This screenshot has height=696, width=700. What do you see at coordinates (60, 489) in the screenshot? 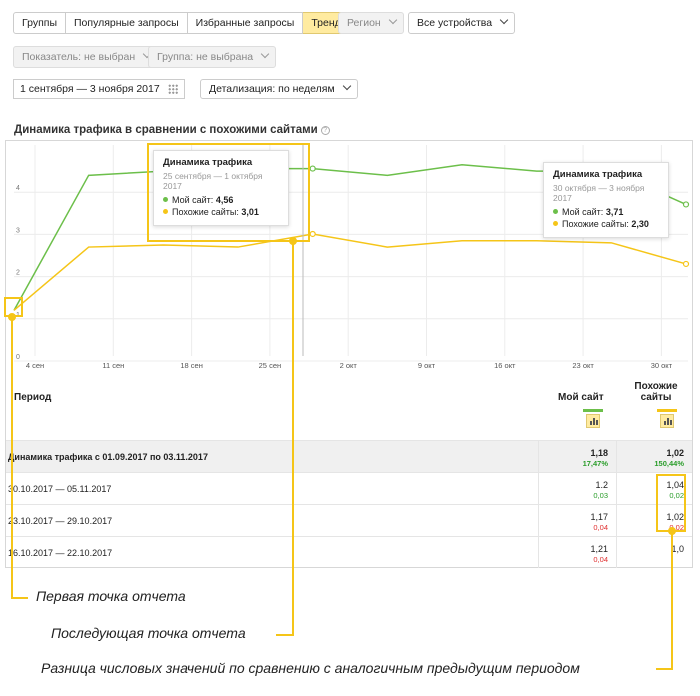
I see `row-period: 30.10.2017 — 05.11.2017` at bounding box center [60, 489].